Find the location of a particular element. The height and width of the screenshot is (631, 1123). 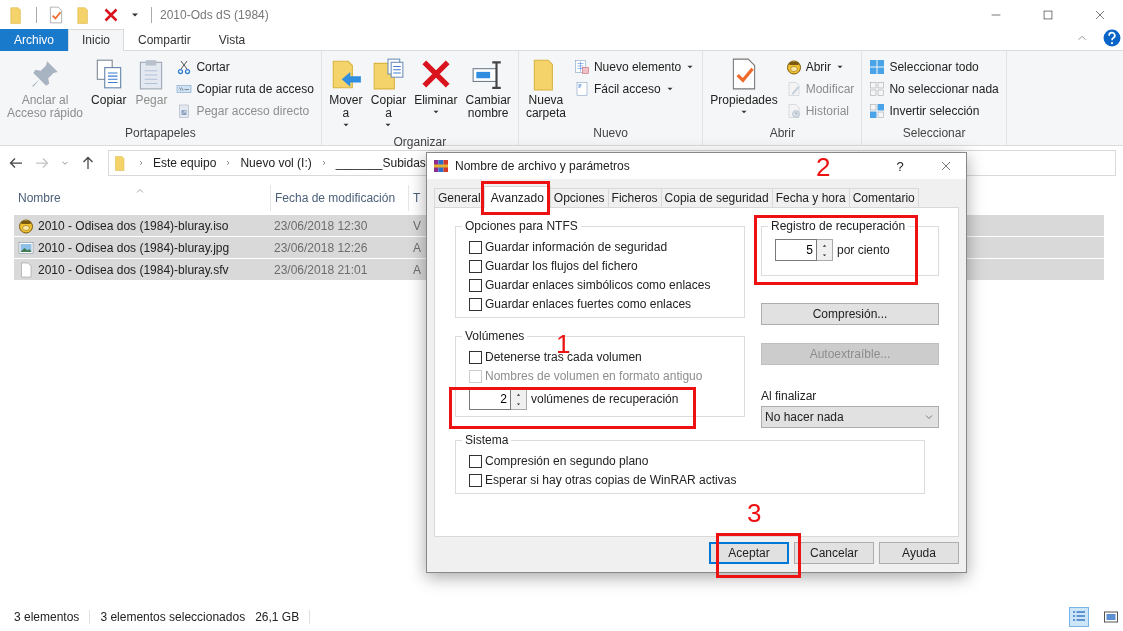

group-label: Abrir is located at coordinates (782, 133).